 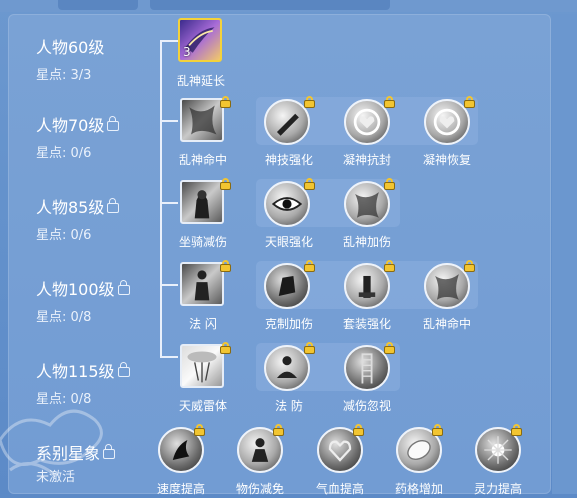 I want to click on meditation-icon, so click(x=287, y=367).